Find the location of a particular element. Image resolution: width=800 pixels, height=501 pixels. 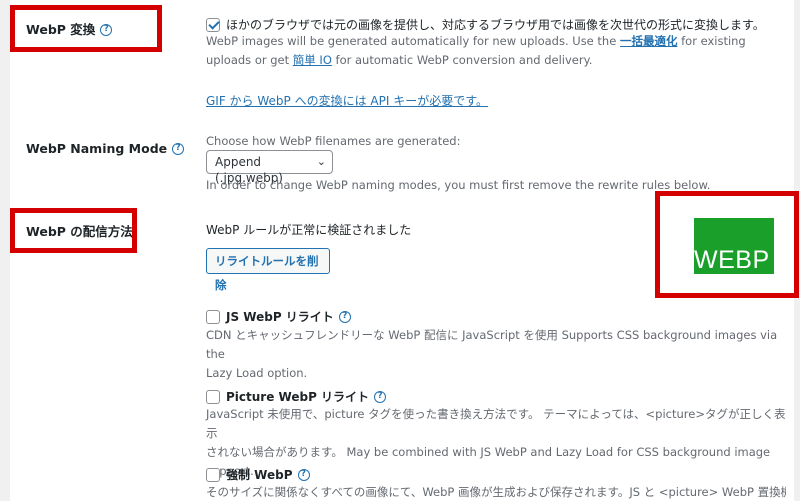

bulk-optimize-link: 一括最適化 is located at coordinates (649, 41).